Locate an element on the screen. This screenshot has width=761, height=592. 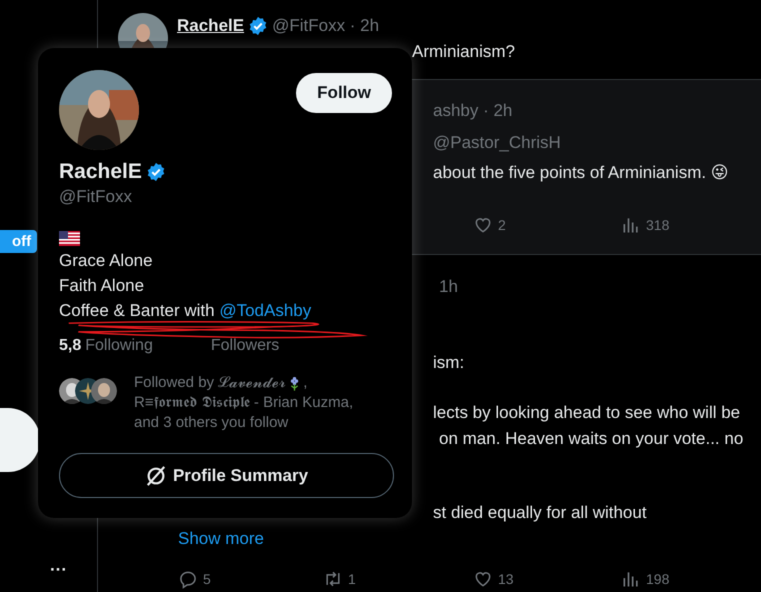
mention-link: @TodAshby is located at coordinates (265, 310).